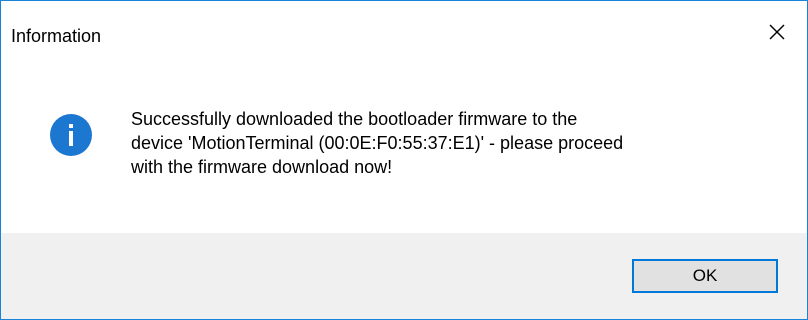 The image size is (808, 320). Describe the element at coordinates (705, 276) in the screenshot. I see `ok-button: OK` at that location.